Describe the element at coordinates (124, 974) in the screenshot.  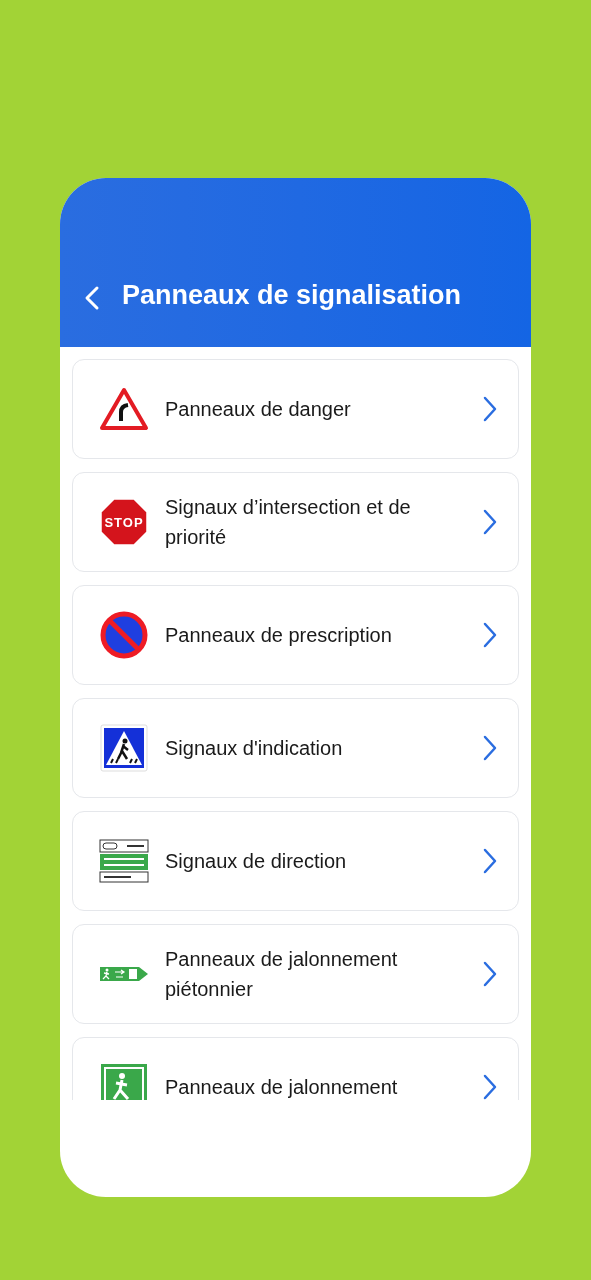
I see `pedestrian-route-sign-icon` at that location.